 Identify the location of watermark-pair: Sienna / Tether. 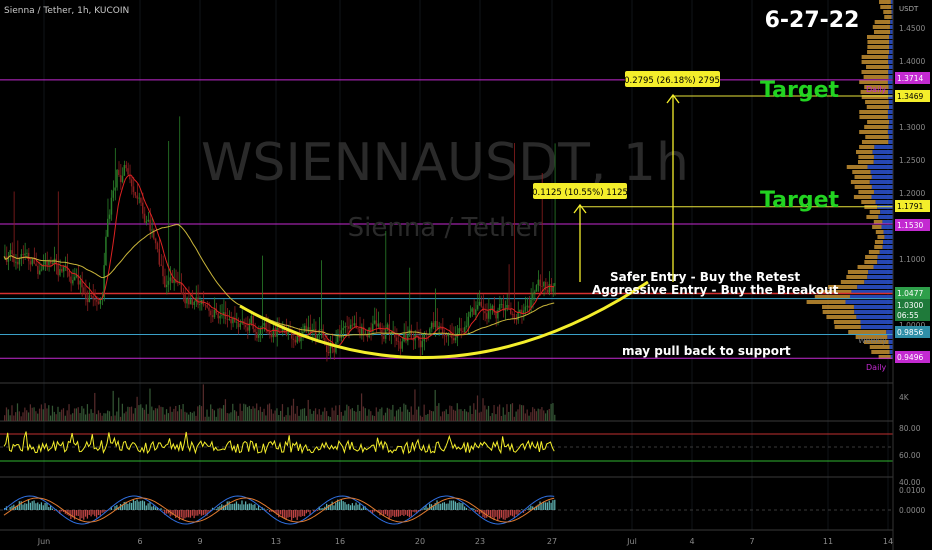
(445, 228).